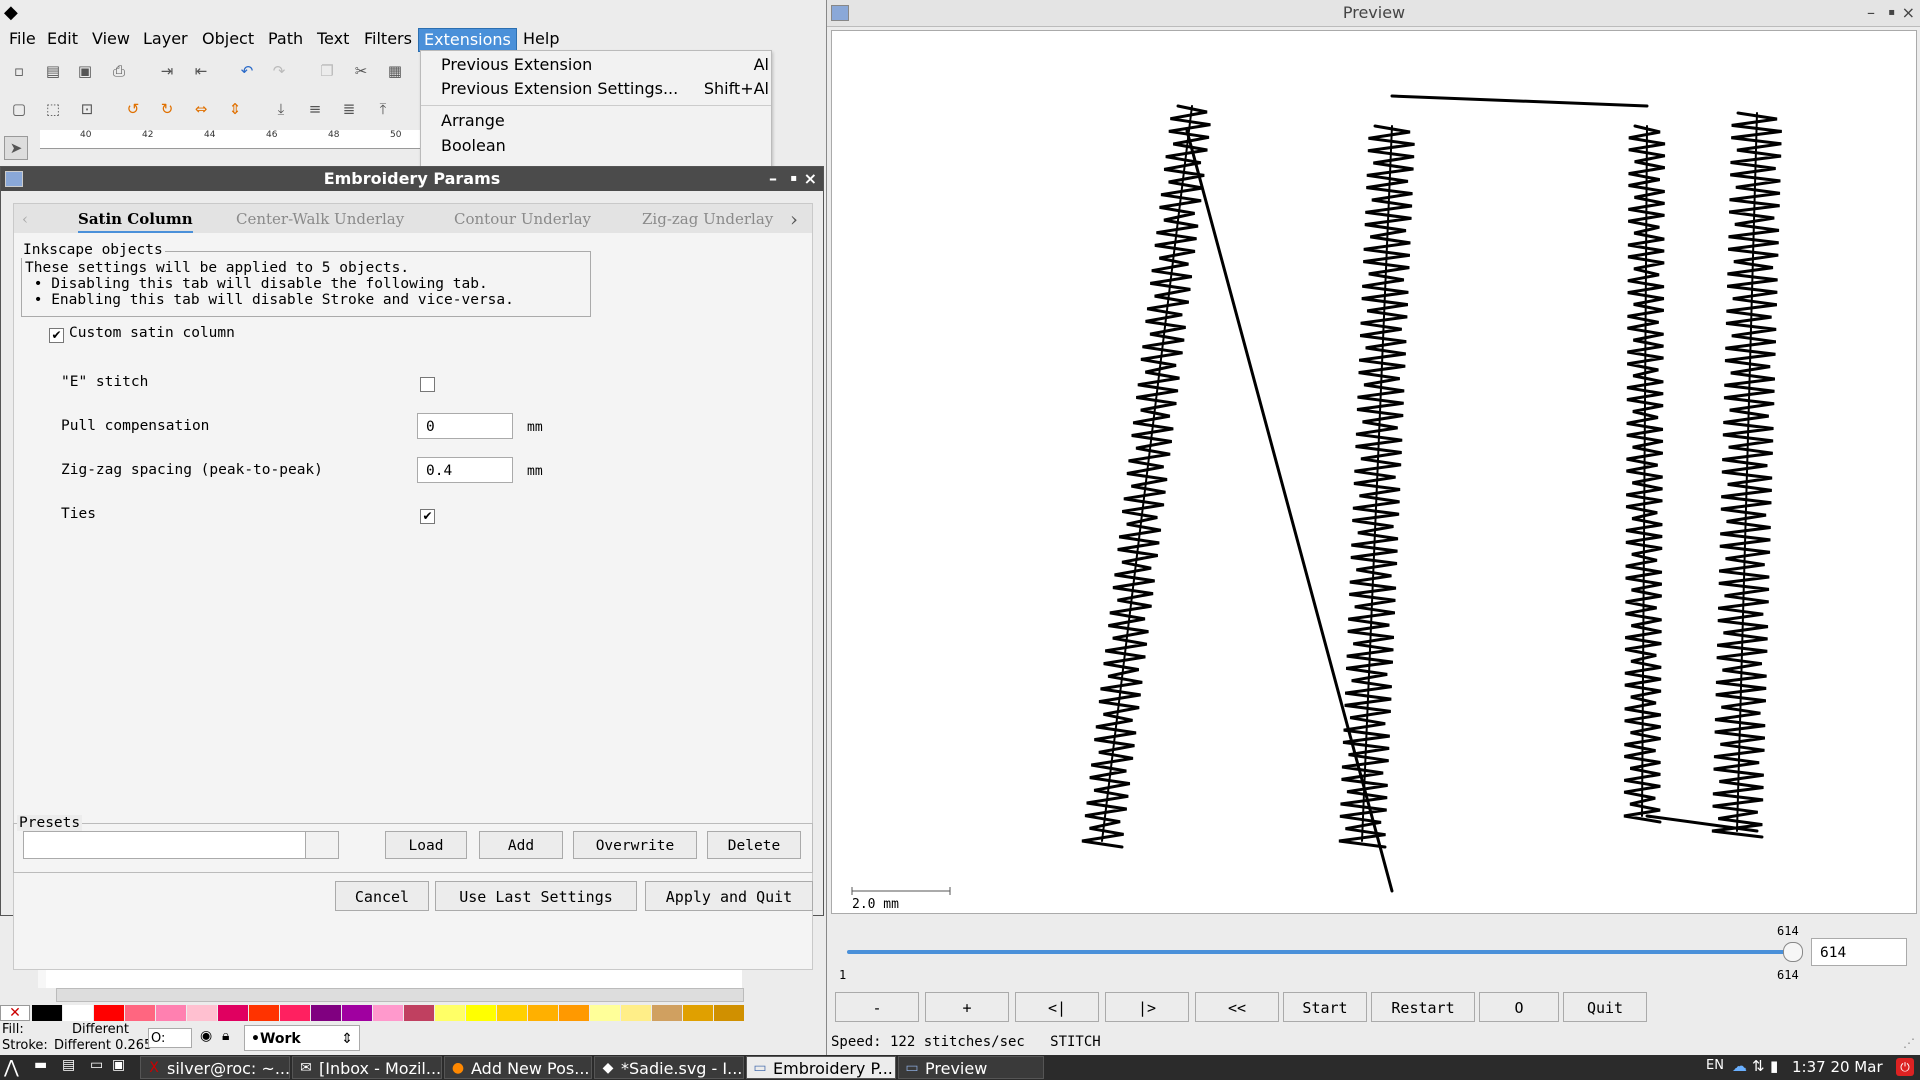  I want to click on menu-extensions: Extensions, so click(467, 40).